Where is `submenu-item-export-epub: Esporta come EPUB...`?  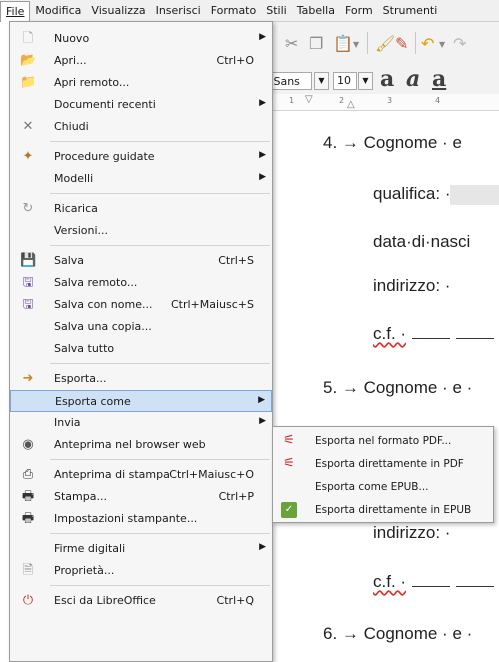 submenu-item-export-epub: Esporta come EPUB... is located at coordinates (383, 487).